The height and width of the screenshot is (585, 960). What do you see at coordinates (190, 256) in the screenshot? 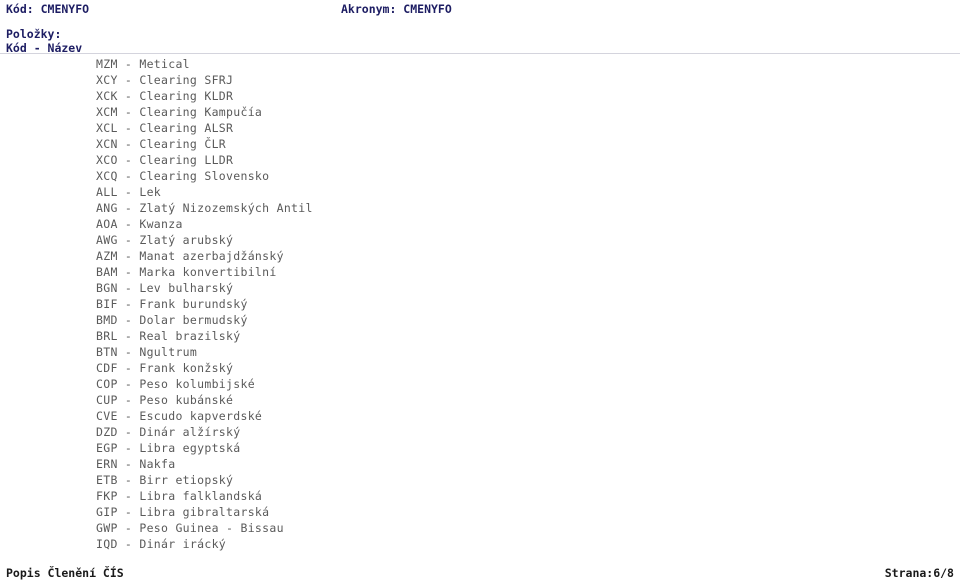
I see `list-item: AZM - Manat azerbajdžánský` at bounding box center [190, 256].